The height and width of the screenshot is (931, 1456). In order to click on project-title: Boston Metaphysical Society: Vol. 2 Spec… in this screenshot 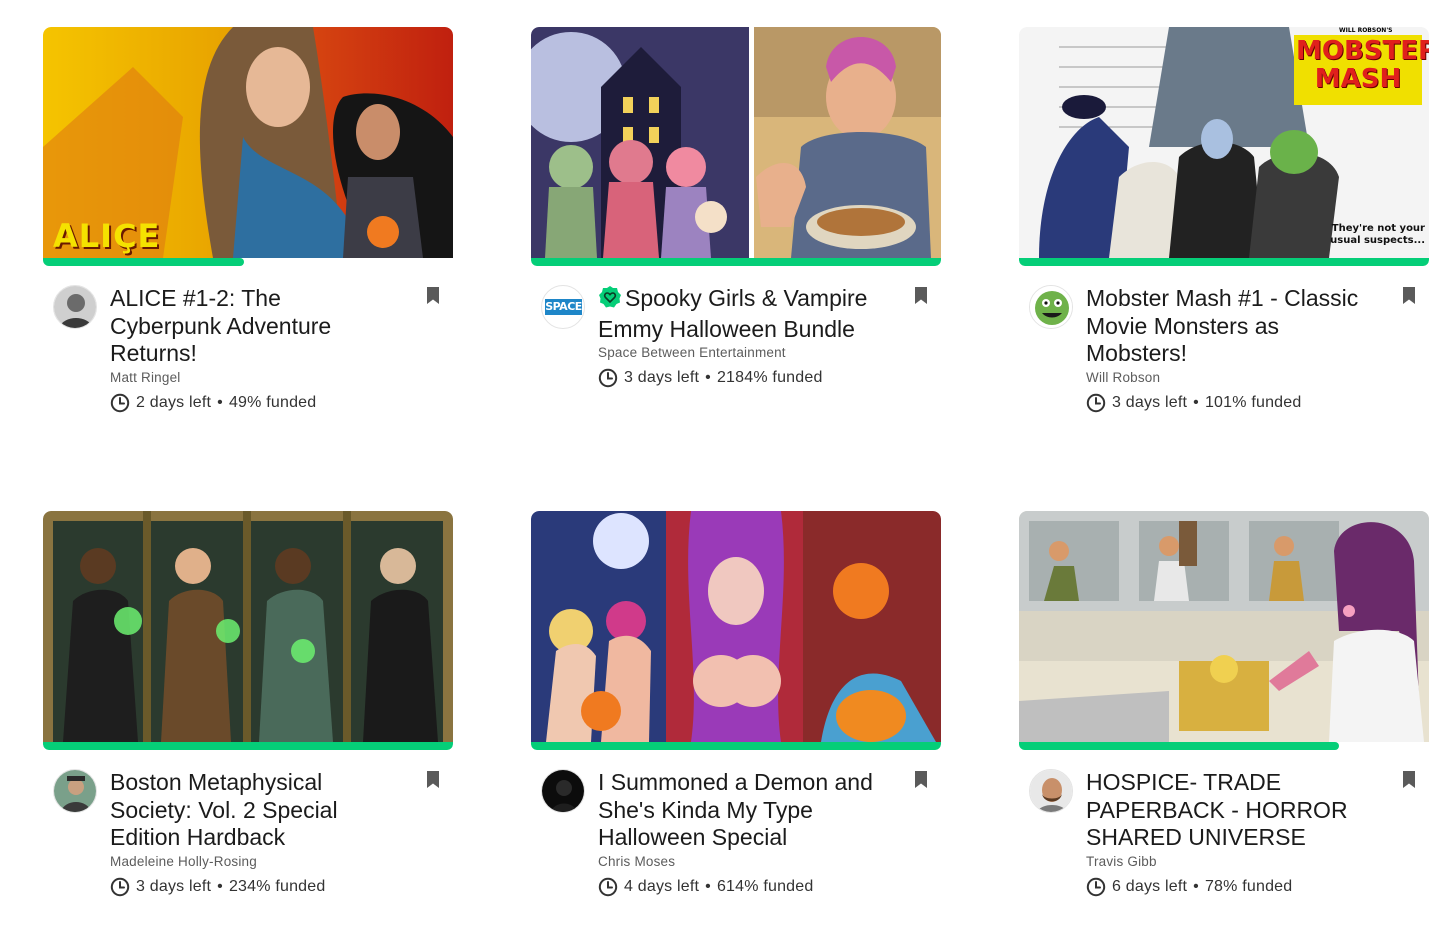, I will do `click(250, 810)`.